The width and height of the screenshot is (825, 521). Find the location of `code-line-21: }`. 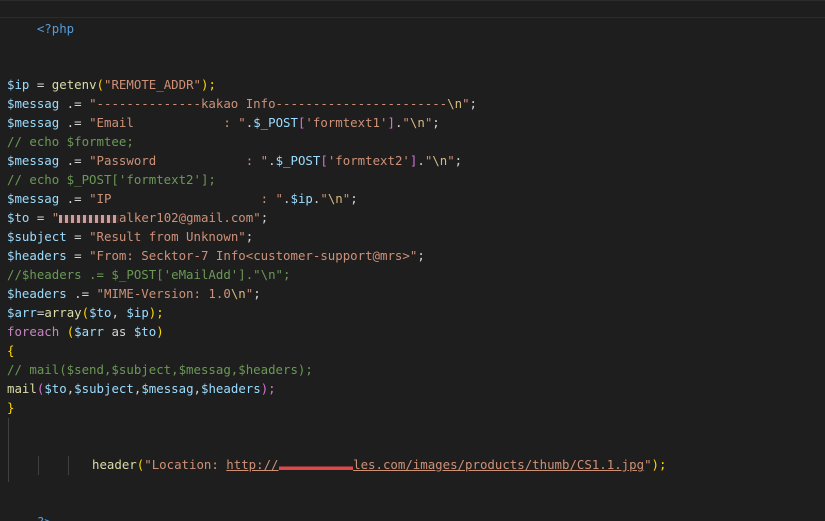

code-line-21: } is located at coordinates (10, 407).